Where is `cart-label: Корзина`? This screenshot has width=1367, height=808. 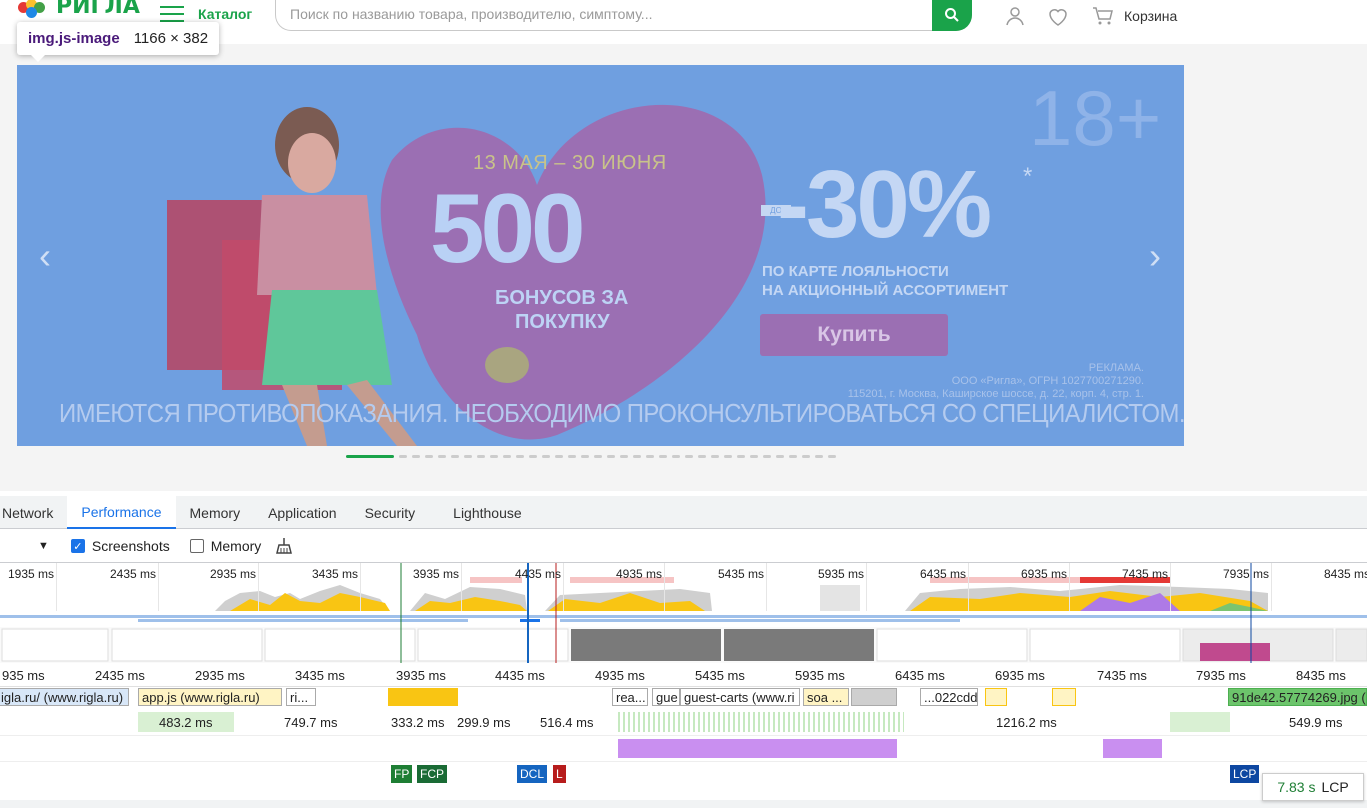 cart-label: Корзина is located at coordinates (1150, 16).